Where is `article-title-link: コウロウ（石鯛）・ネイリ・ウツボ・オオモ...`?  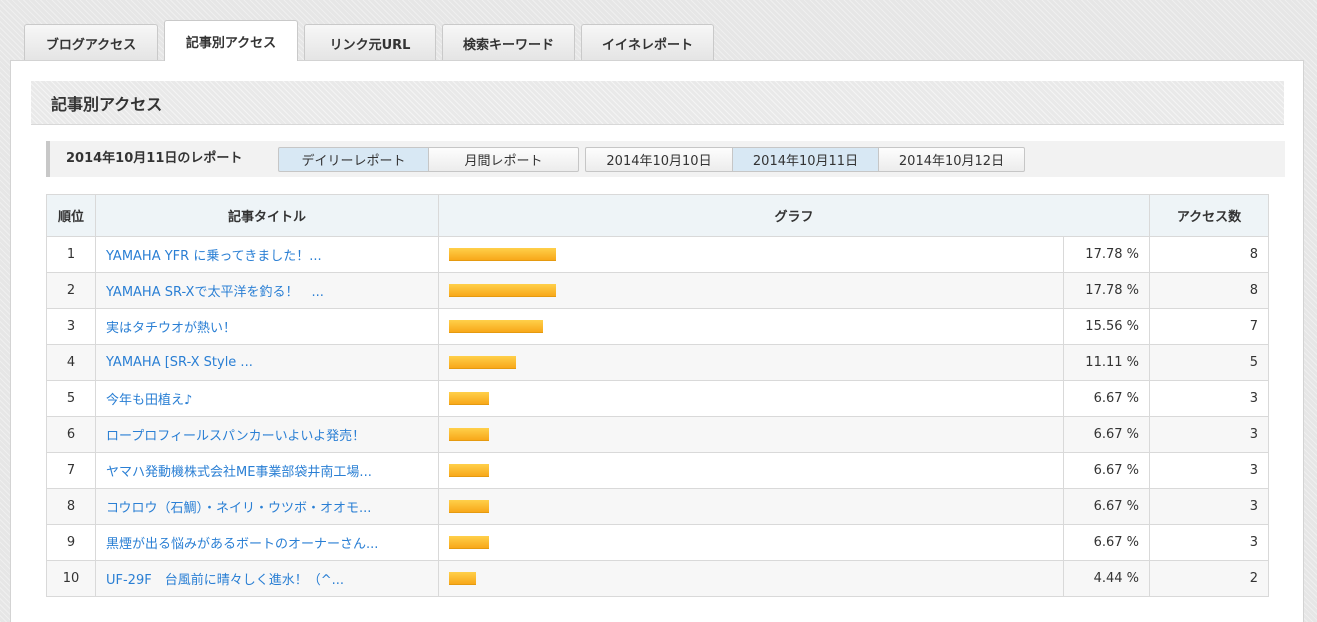 article-title-link: コウロウ（石鯛）・ネイリ・ウツボ・オオモ... is located at coordinates (238, 508).